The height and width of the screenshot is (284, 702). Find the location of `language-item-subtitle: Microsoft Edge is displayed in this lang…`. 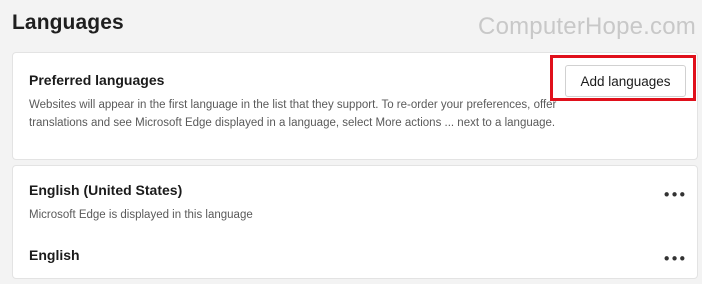

language-item-subtitle: Microsoft Edge is displayed in this lang… is located at coordinates (141, 215).